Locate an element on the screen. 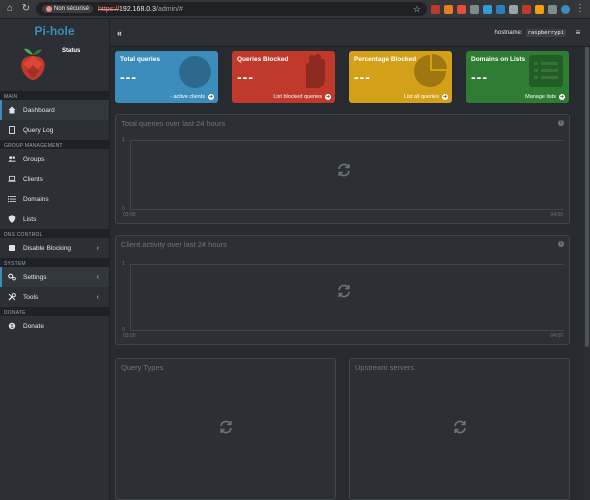 The image size is (590, 500). sidebar-item-domains: Domains is located at coordinates (54, 199).